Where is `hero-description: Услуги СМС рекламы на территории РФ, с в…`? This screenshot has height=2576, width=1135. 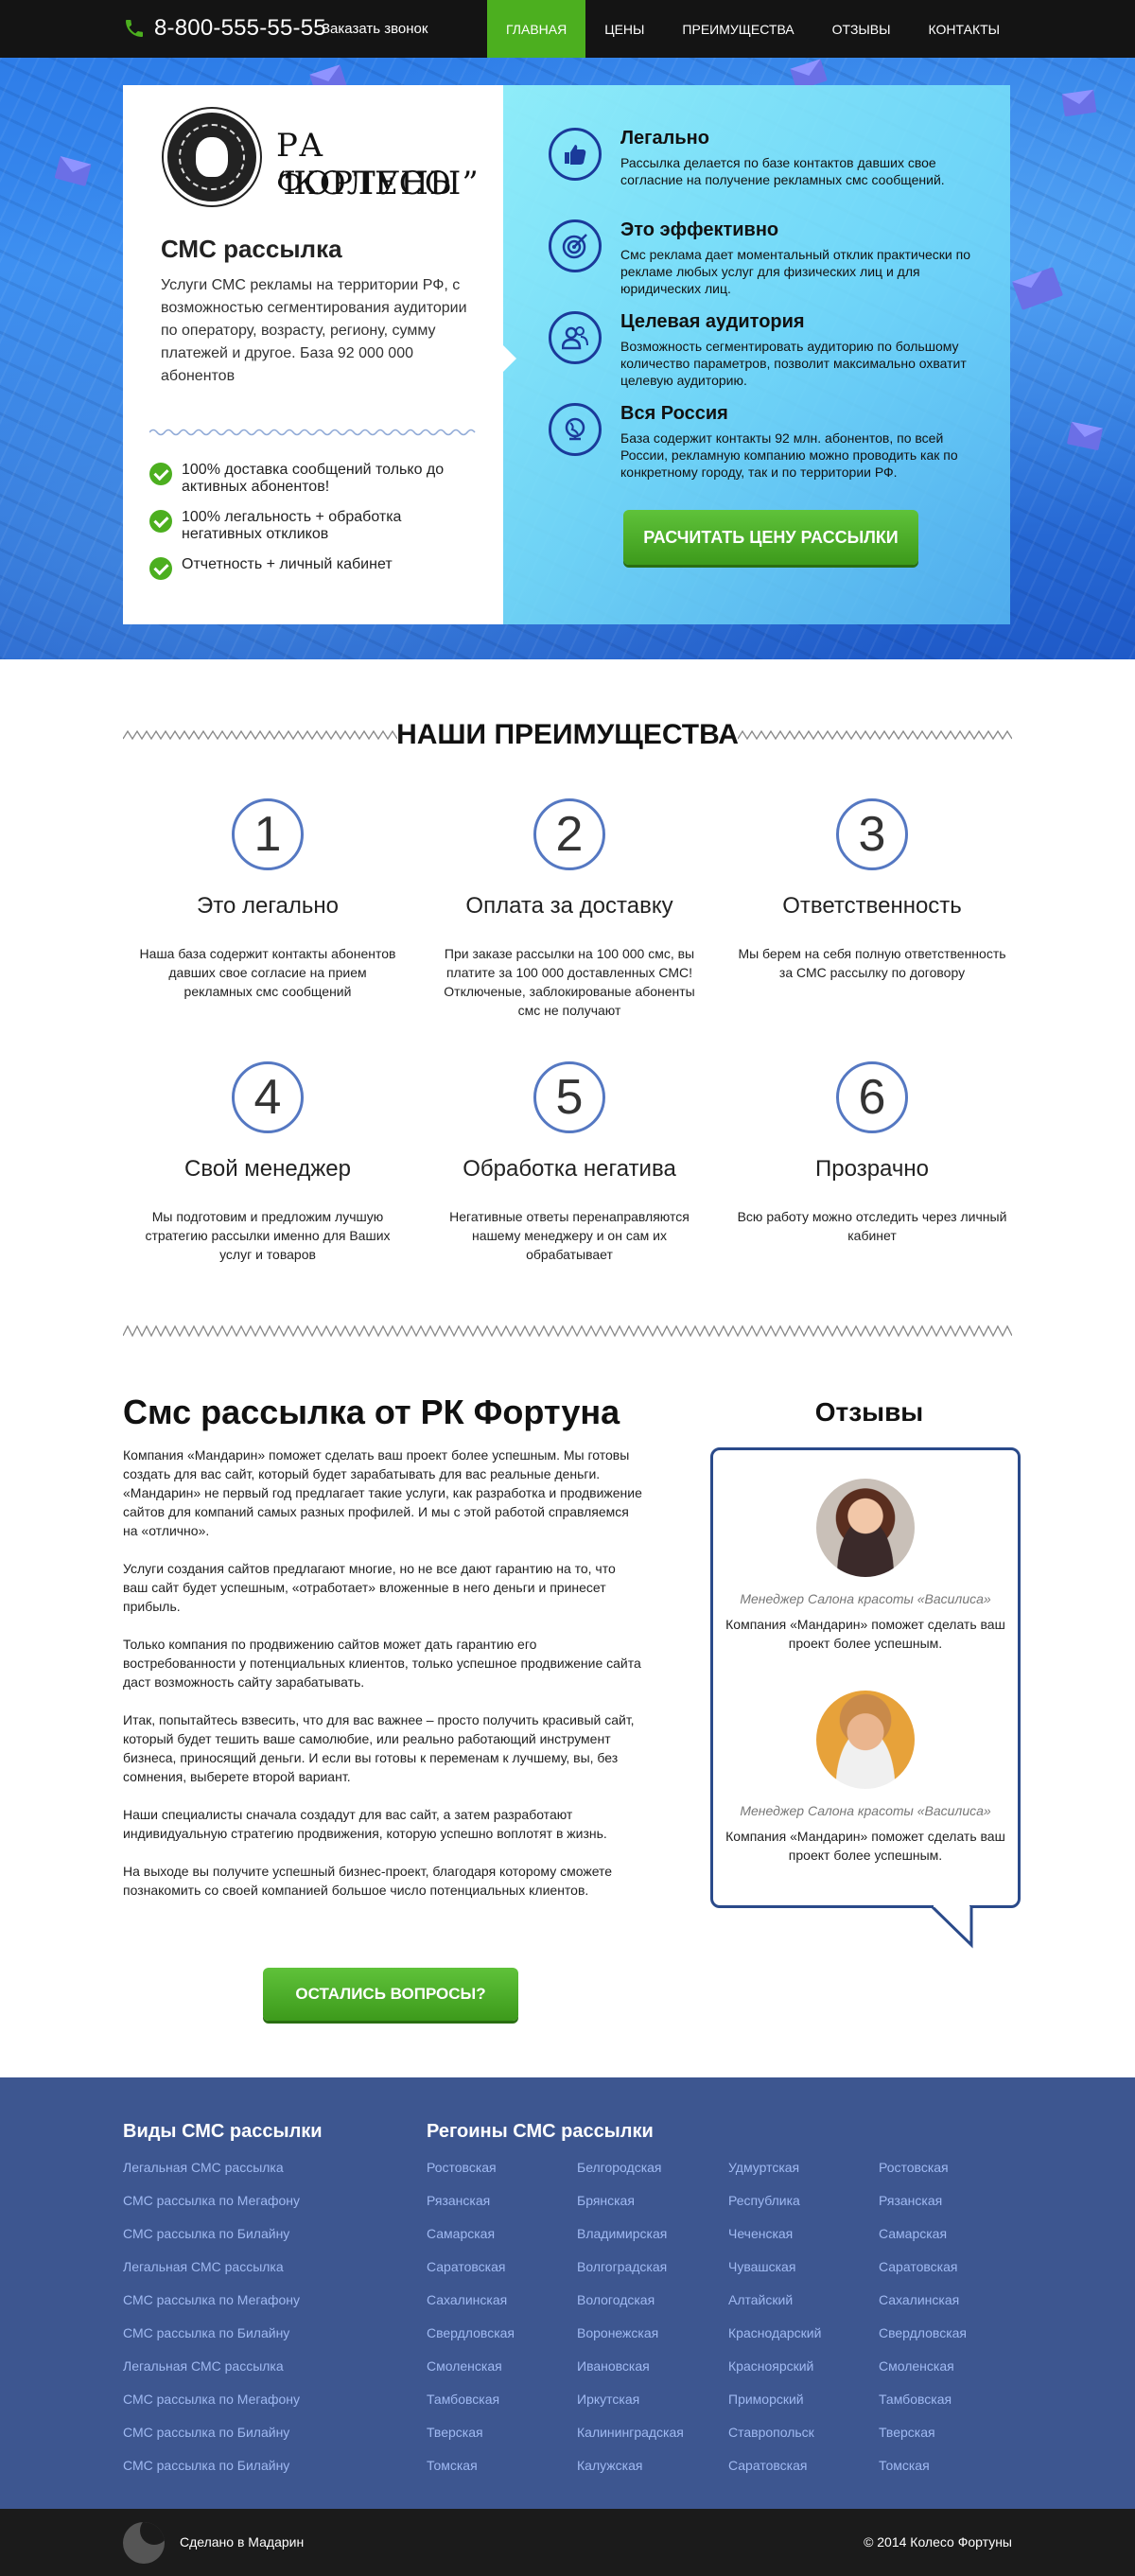 hero-description: Услуги СМС рекламы на территории РФ, с в… is located at coordinates (314, 331).